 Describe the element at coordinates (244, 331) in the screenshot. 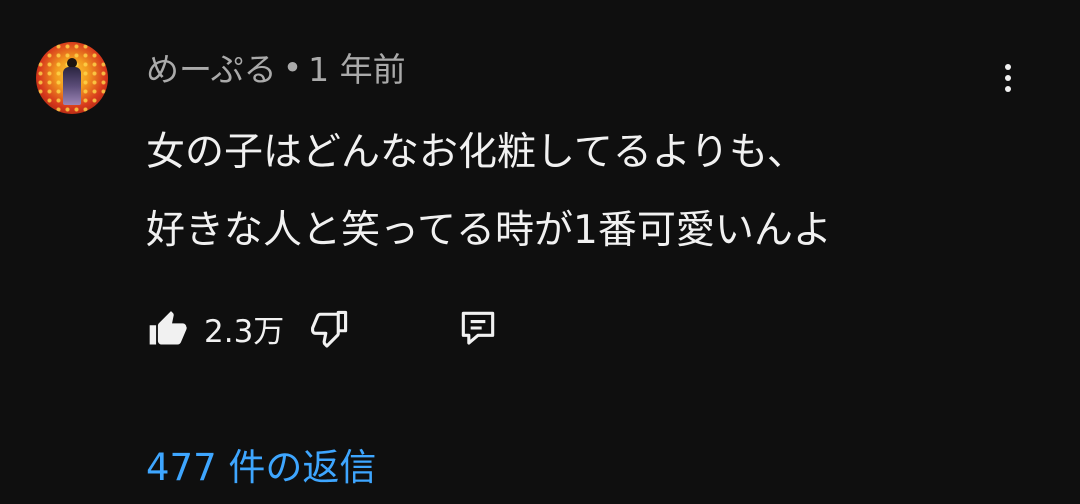

I see `like-count: 2.3万` at that location.